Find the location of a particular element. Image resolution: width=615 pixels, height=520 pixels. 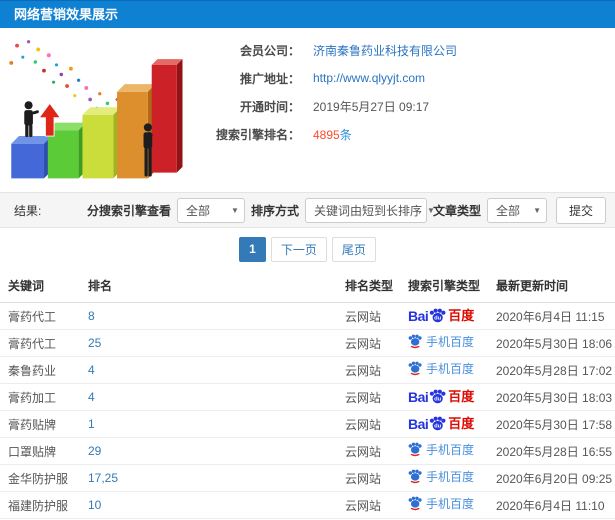

updated-cell: 2020年6月4日 11:10 is located at coordinates (551, 505).